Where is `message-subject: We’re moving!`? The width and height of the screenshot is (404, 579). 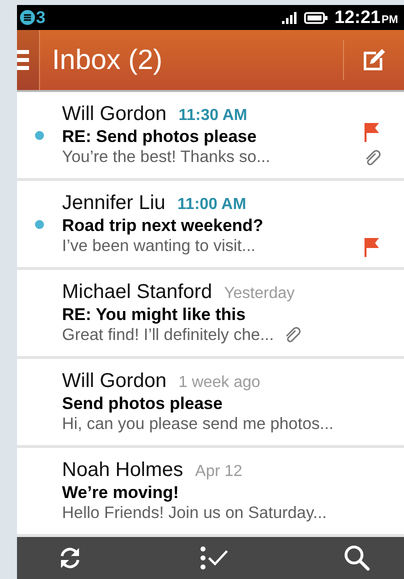 message-subject: We’re moving! is located at coordinates (121, 493).